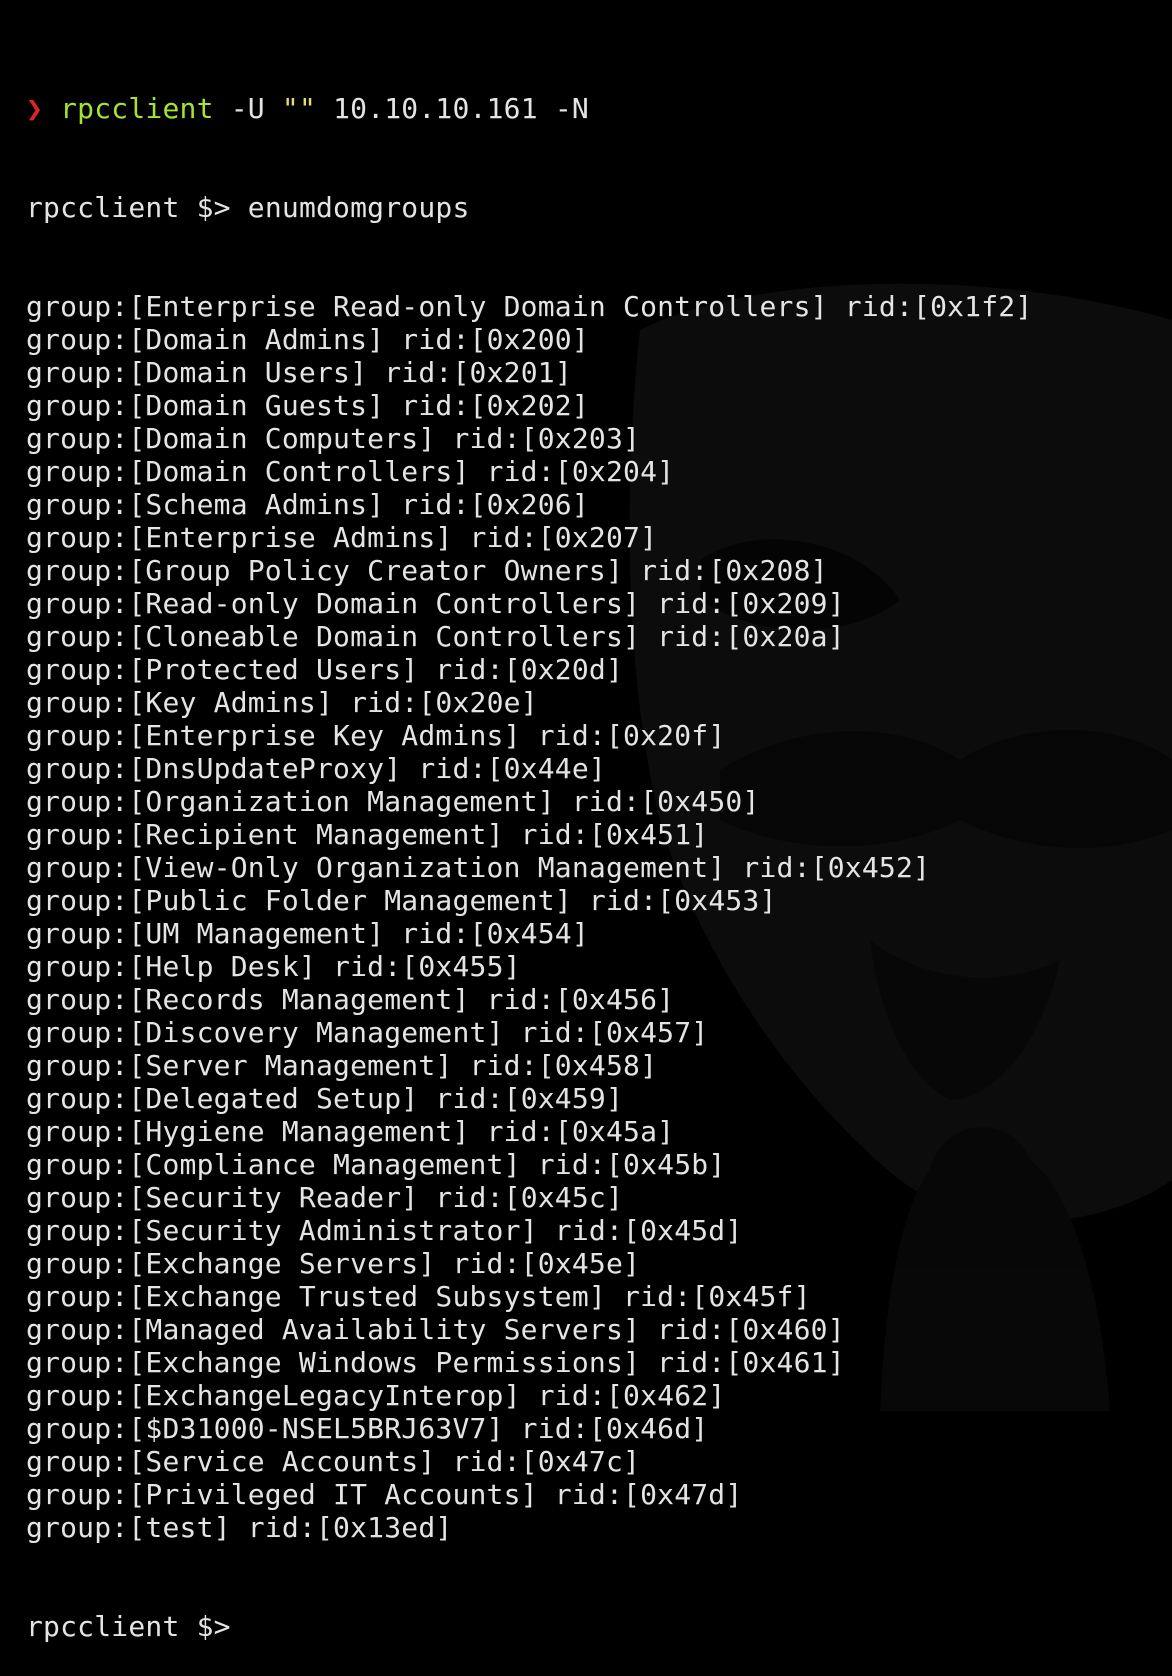 This screenshot has width=1172, height=1676. I want to click on group-rid: 0x13ed, so click(384, 1527).